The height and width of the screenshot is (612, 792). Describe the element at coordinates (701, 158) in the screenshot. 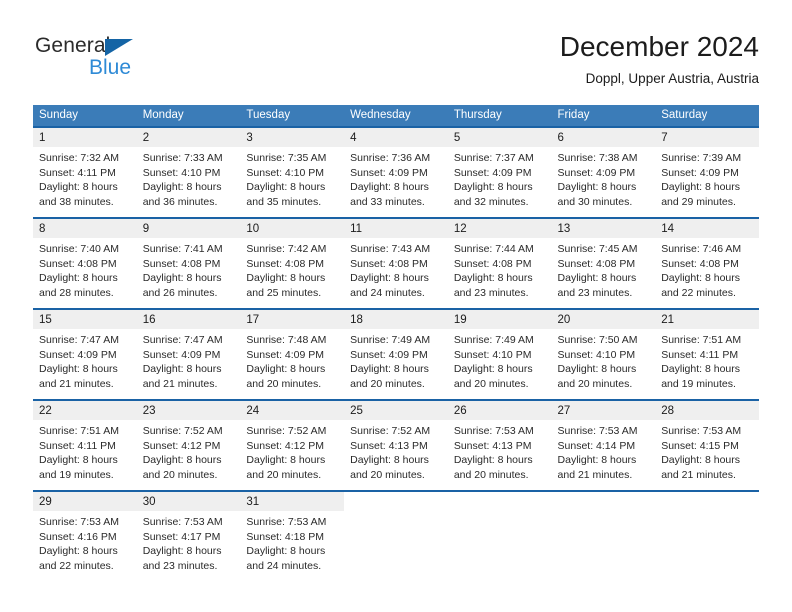

I see `sunrise-text: Sunrise: 7:39 AM` at that location.